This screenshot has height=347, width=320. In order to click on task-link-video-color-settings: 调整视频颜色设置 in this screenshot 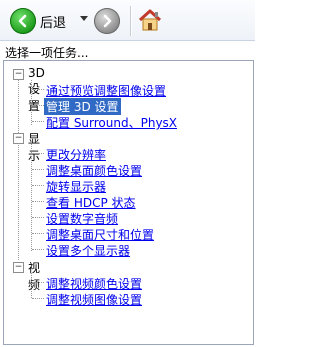, I will do `click(94, 283)`.